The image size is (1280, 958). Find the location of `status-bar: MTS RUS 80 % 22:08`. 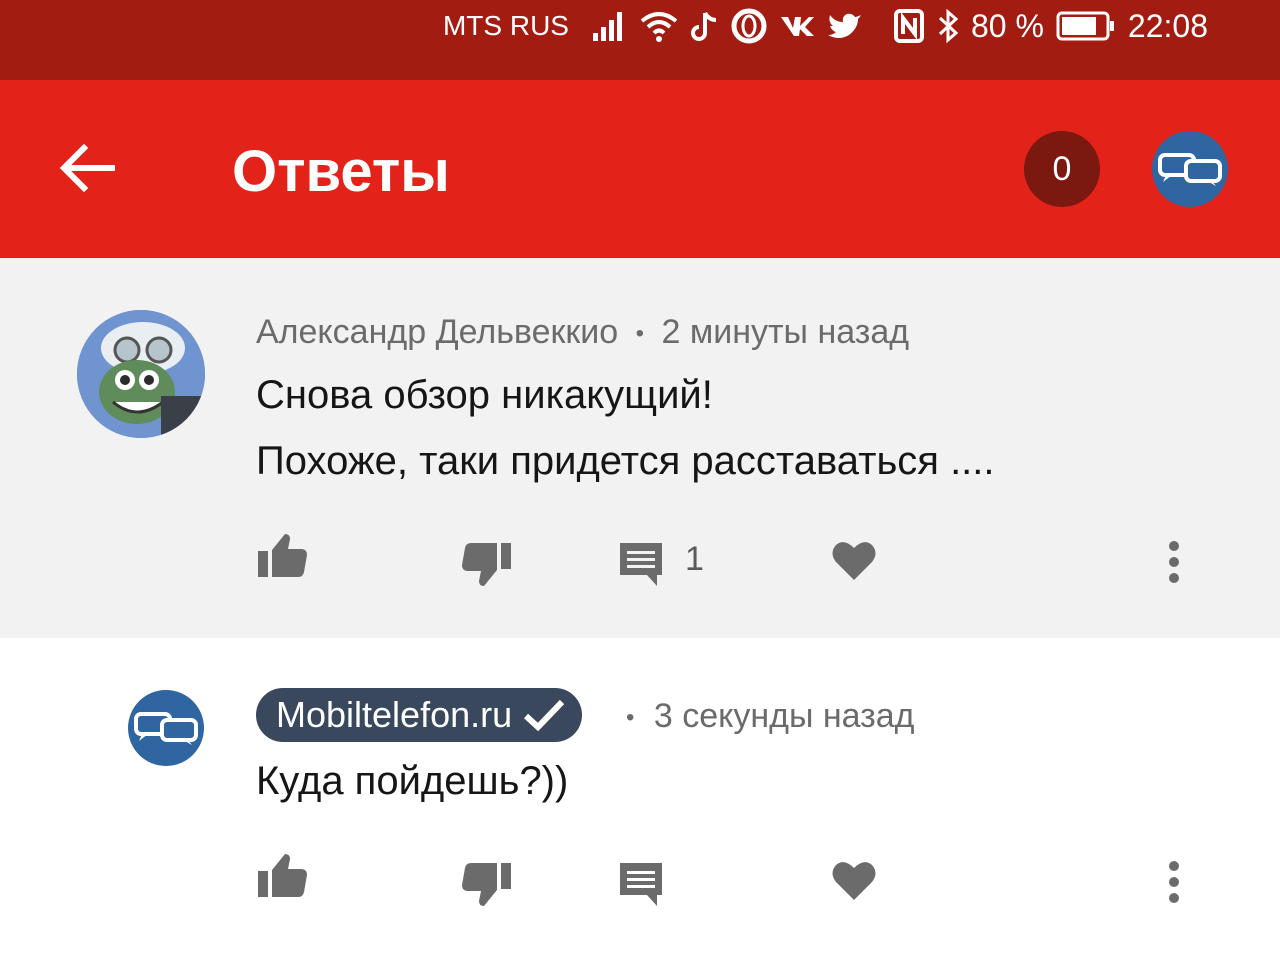

status-bar: MTS RUS 80 % 22:08 is located at coordinates (640, 40).